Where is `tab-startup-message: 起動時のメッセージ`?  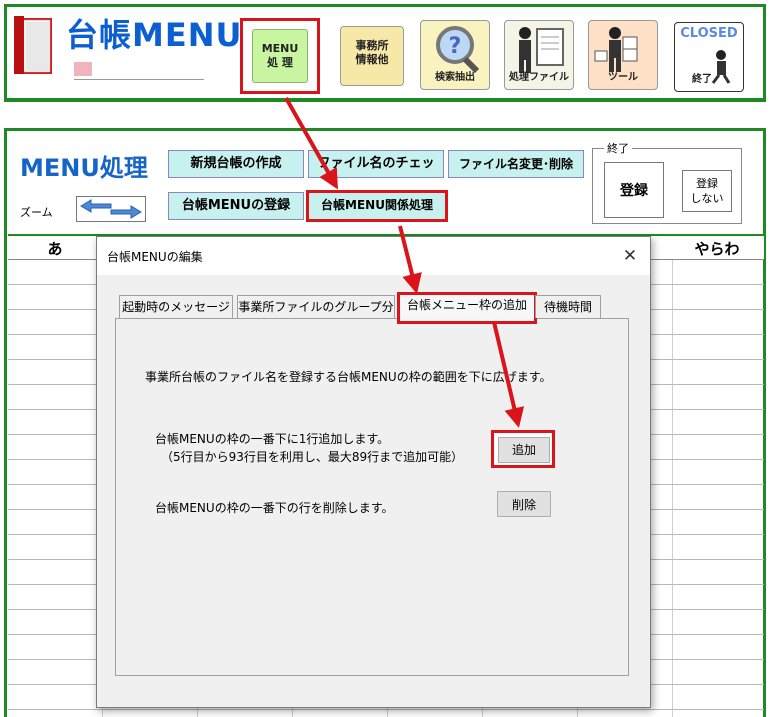 tab-startup-message: 起動時のメッセージ is located at coordinates (176, 306).